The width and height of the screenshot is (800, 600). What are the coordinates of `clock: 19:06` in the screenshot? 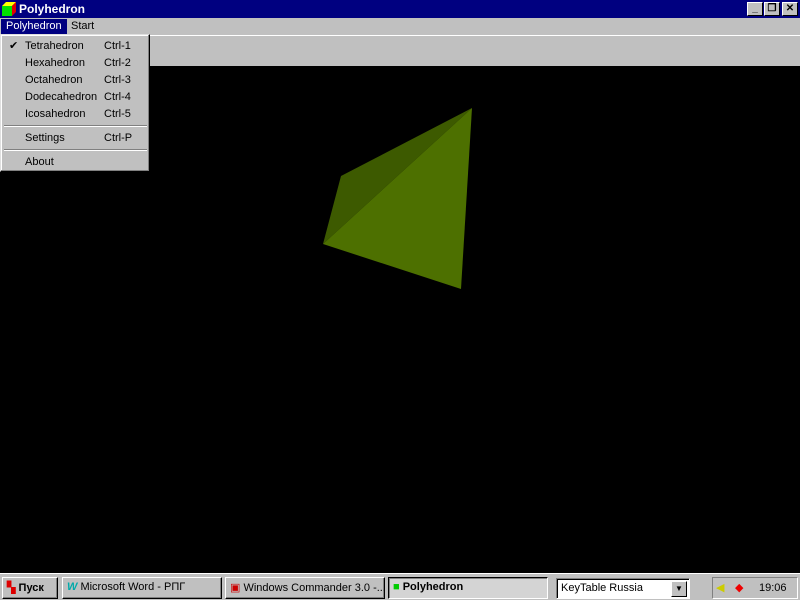 It's located at (773, 588).